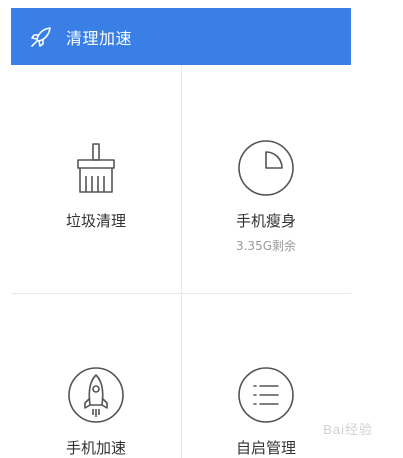 The height and width of the screenshot is (458, 403). What do you see at coordinates (348, 429) in the screenshot?
I see `watermark: Bai经验` at bounding box center [348, 429].